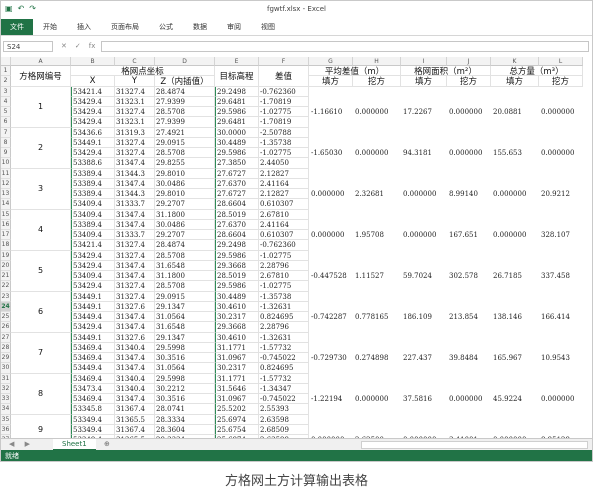 This screenshot has height=496, width=593. Describe the element at coordinates (185, 388) in the screenshot. I see `data-cell: 30.2212` at that location.